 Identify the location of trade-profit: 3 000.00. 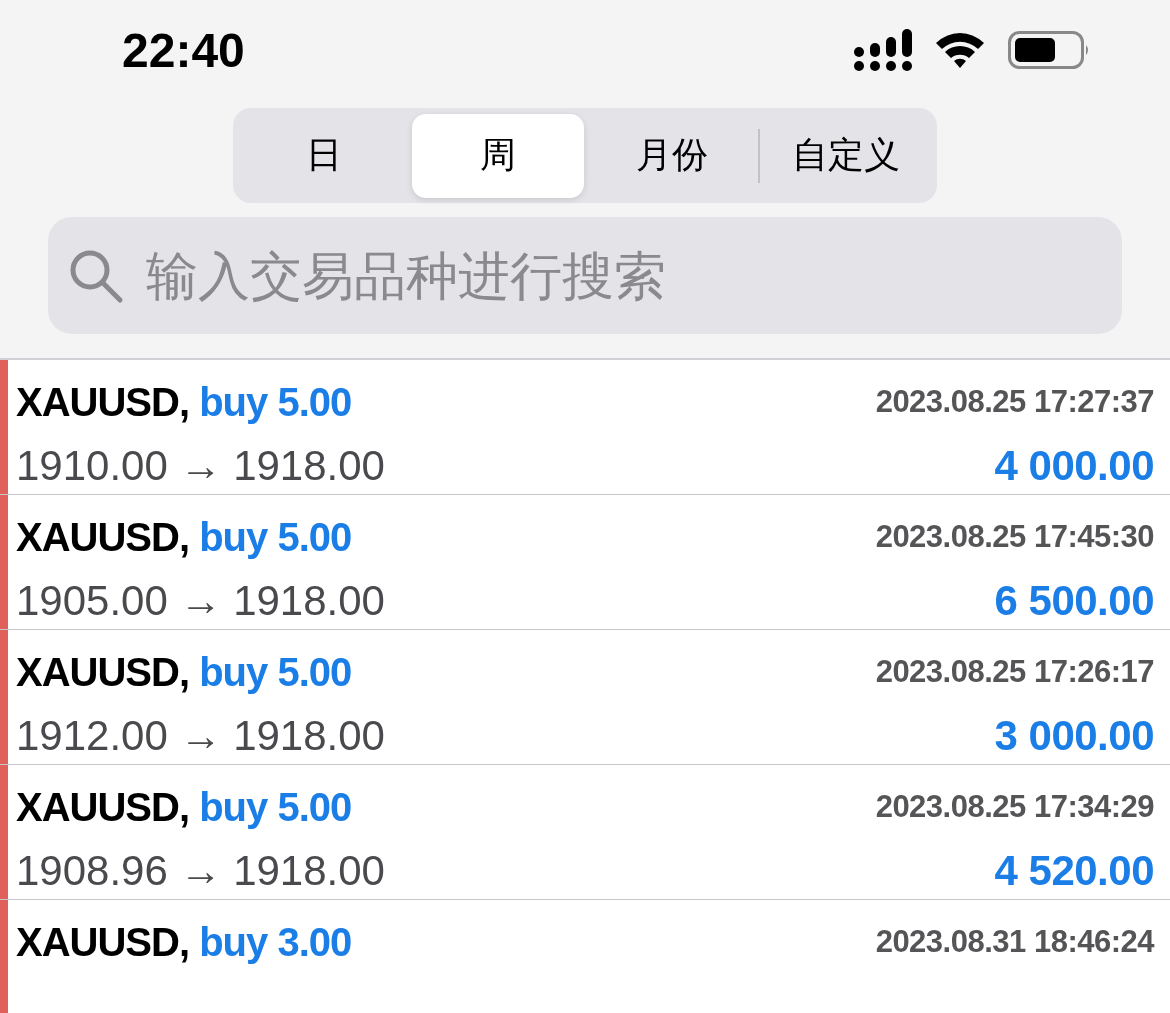
(1074, 736).